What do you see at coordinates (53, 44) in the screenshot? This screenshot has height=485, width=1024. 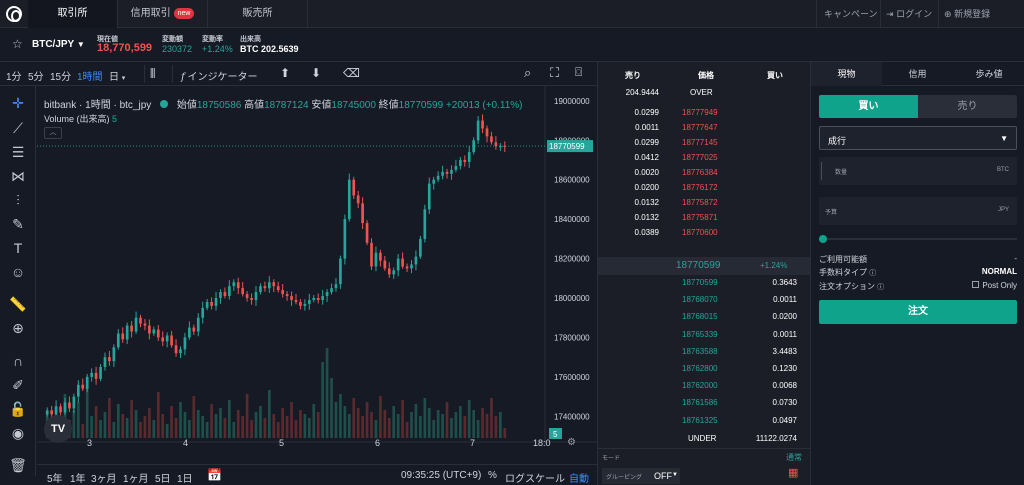 I see `pair-label: BTC/JPY` at bounding box center [53, 44].